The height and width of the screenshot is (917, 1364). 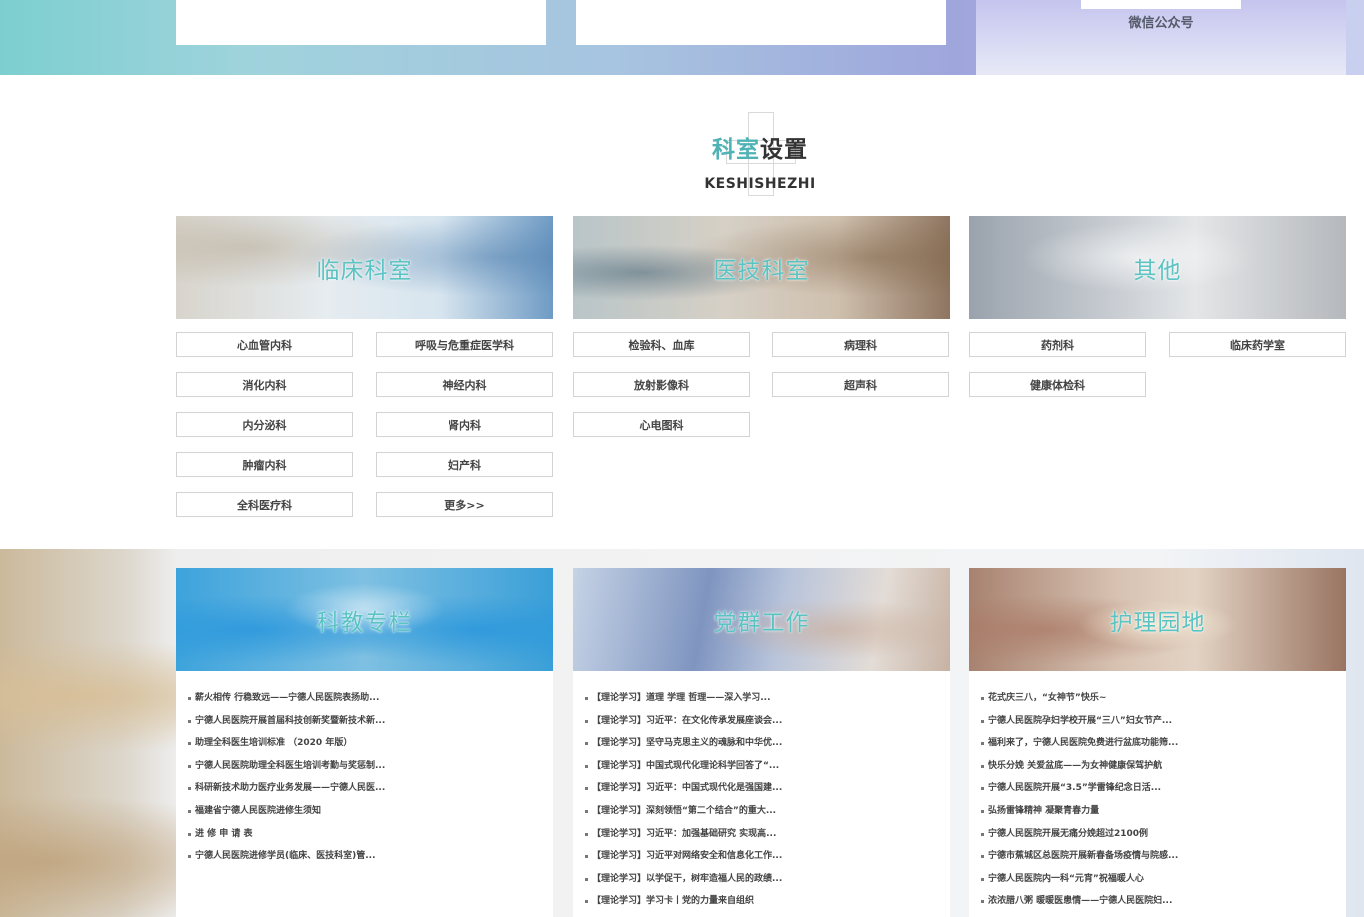 What do you see at coordinates (264, 504) in the screenshot?
I see `dept-button: 全科医疗科` at bounding box center [264, 504].